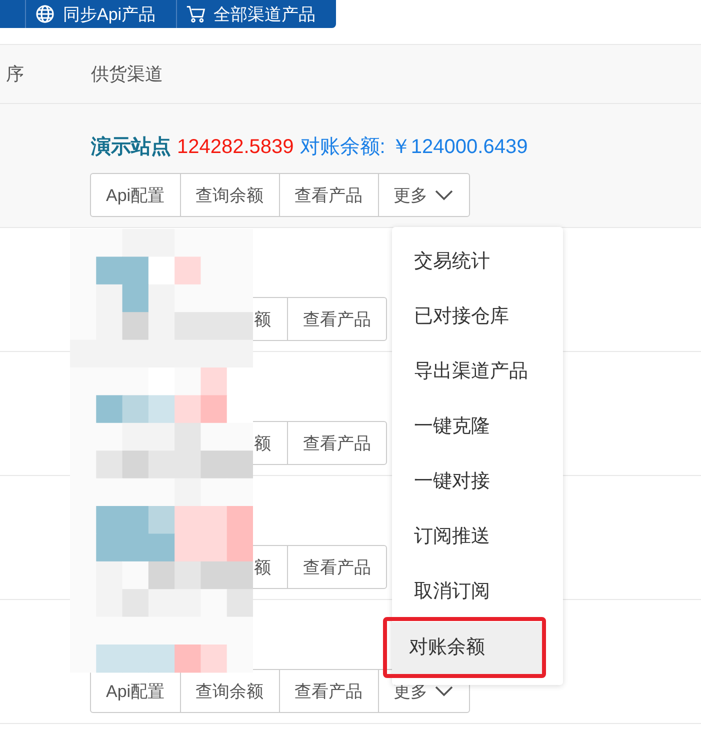 This screenshot has width=701, height=739. Describe the element at coordinates (131, 147) in the screenshot. I see `channel-name: 演示站点` at that location.